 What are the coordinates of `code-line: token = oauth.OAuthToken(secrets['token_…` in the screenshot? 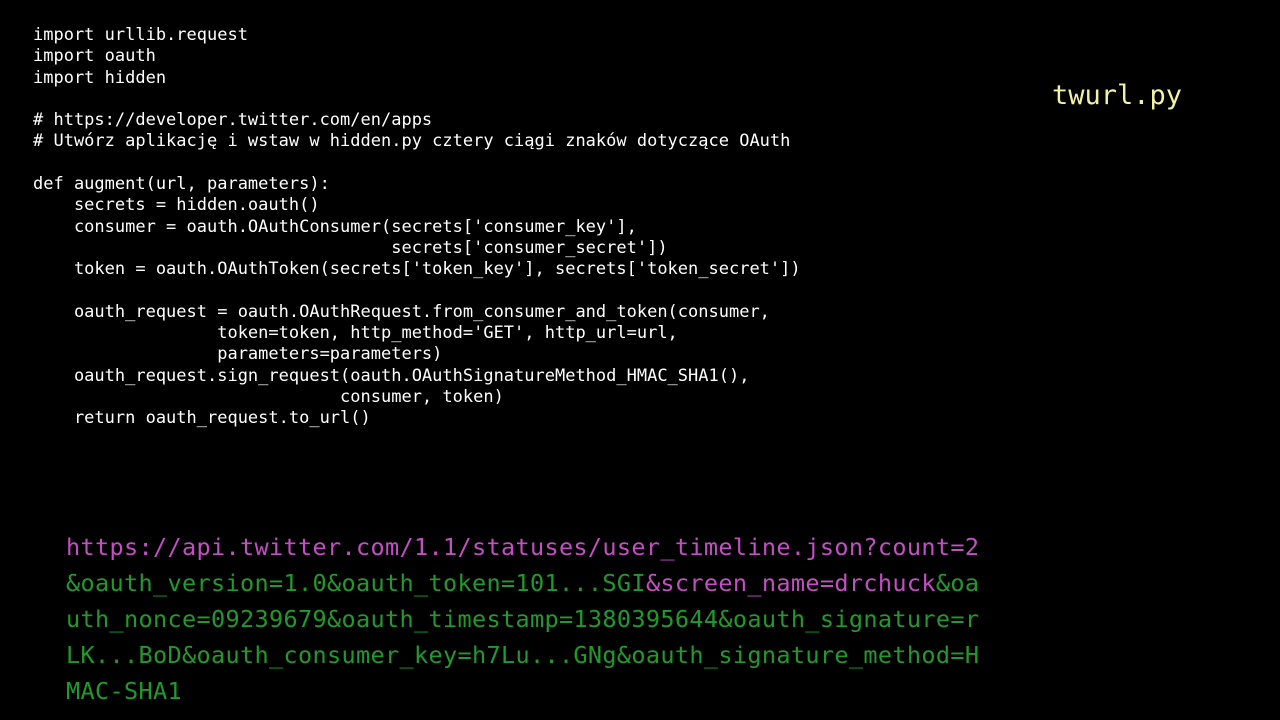 It's located at (417, 269).